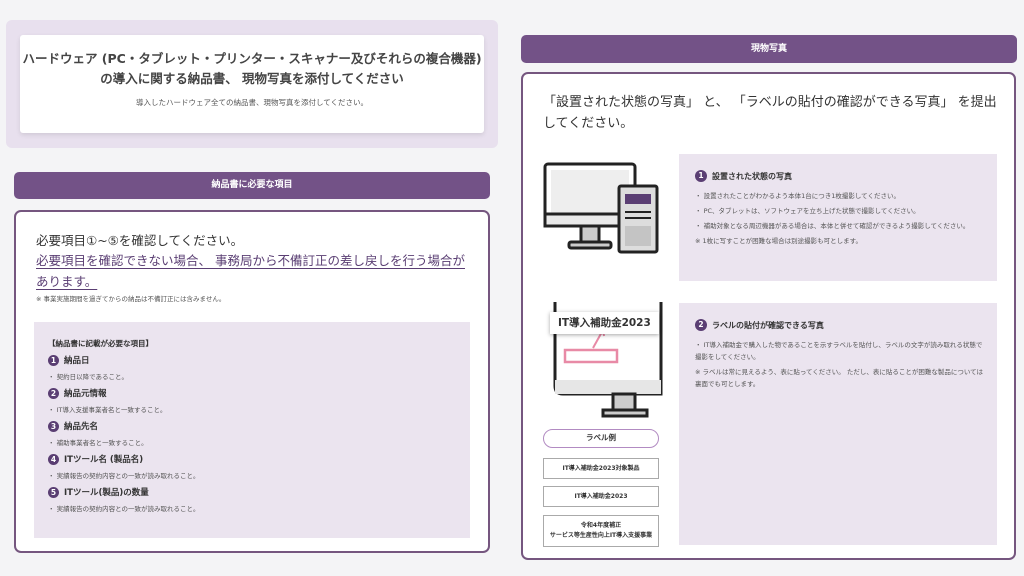 This screenshot has width=1024, height=576. What do you see at coordinates (107, 410) in the screenshot?
I see `required-item-desc: ・ IT導入支援事業者名と一致すること。` at bounding box center [107, 410].